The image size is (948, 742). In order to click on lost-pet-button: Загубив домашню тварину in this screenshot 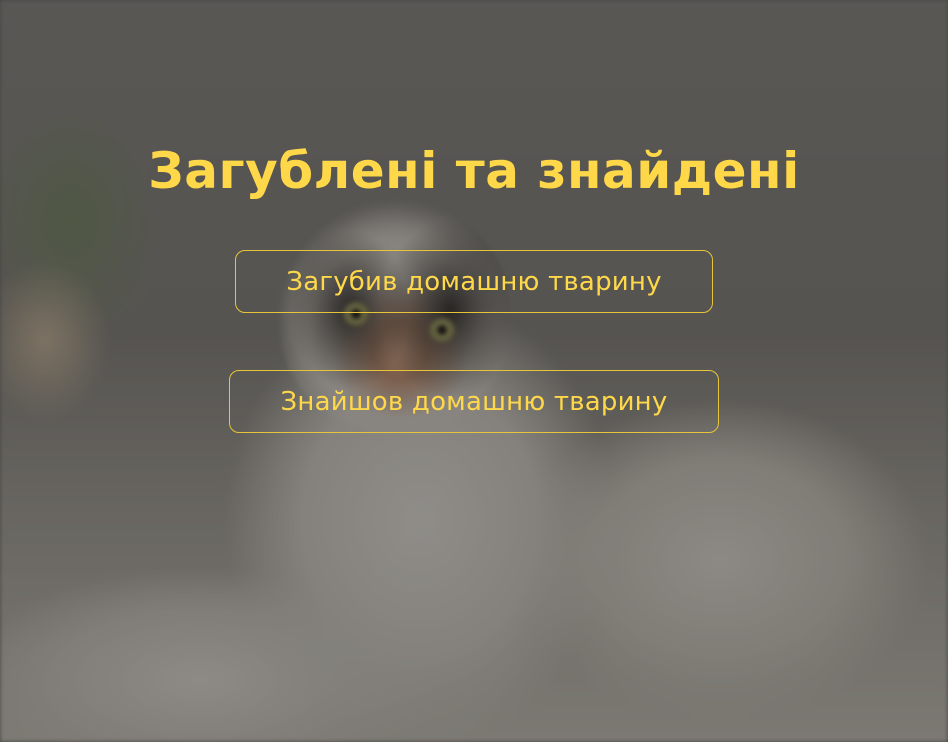, I will do `click(474, 281)`.